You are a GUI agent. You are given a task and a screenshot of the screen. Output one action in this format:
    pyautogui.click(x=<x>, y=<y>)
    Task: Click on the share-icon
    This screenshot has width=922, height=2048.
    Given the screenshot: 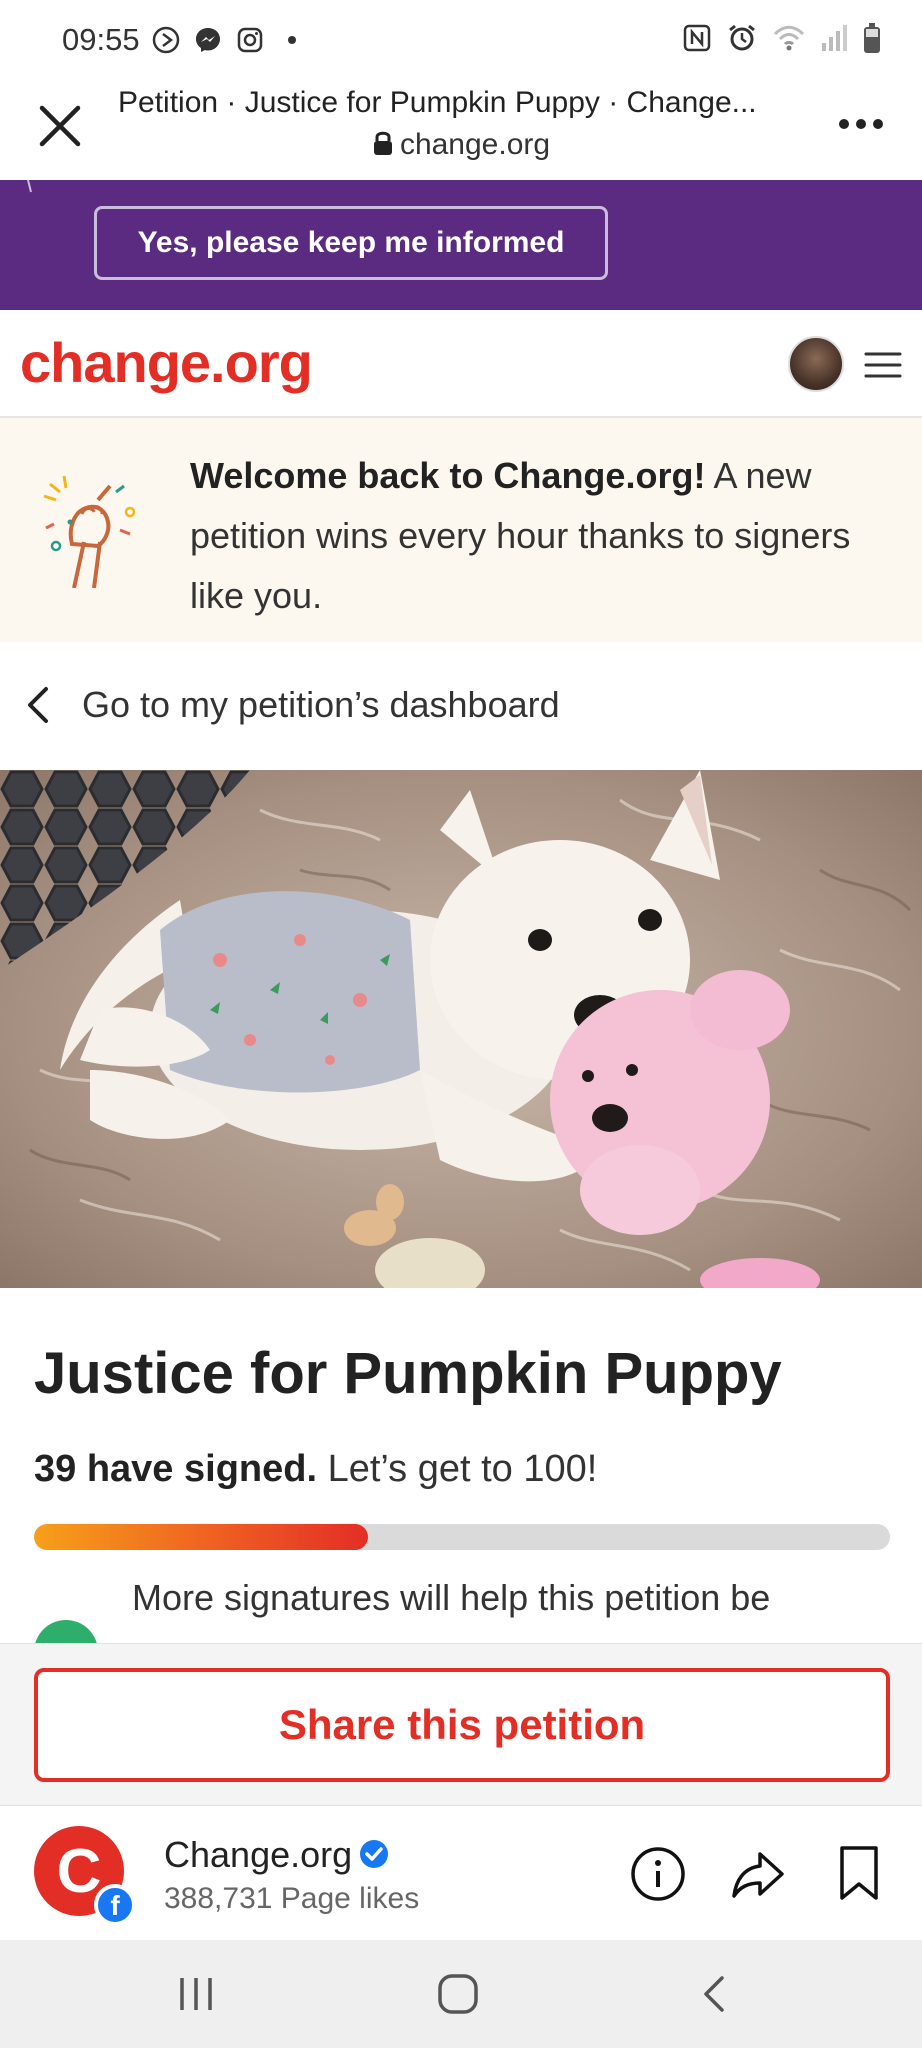 What is the action you would take?
    pyautogui.click(x=758, y=1874)
    